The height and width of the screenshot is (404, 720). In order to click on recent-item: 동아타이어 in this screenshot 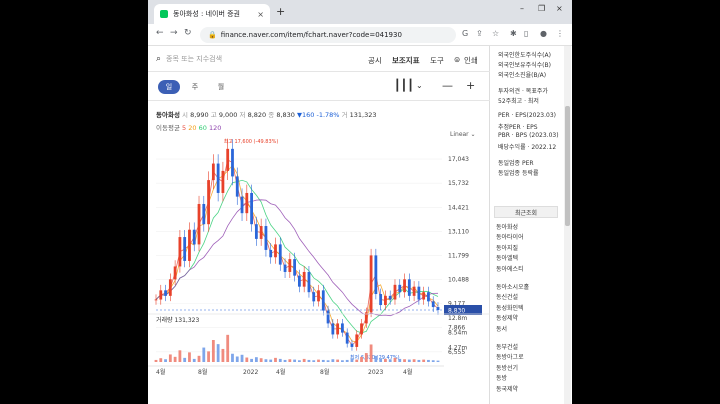, I will do `click(510, 236)`.